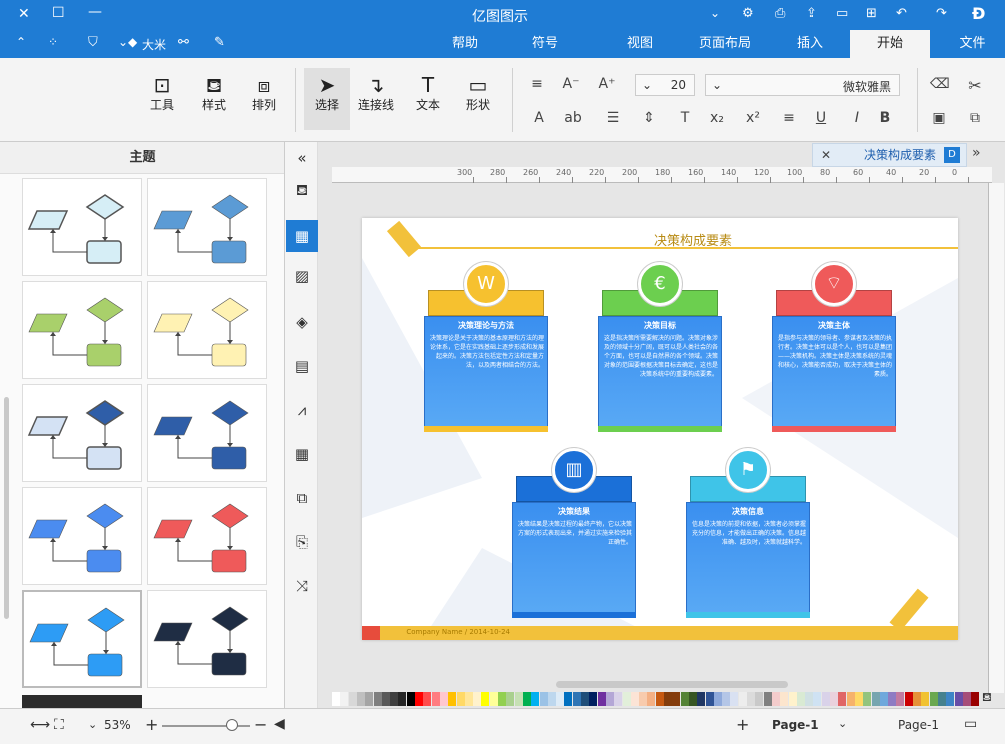 Image resolution: width=1005 pixels, height=744 pixels. What do you see at coordinates (260, 724) in the screenshot?
I see `zoom-out-icon: −` at bounding box center [260, 724].